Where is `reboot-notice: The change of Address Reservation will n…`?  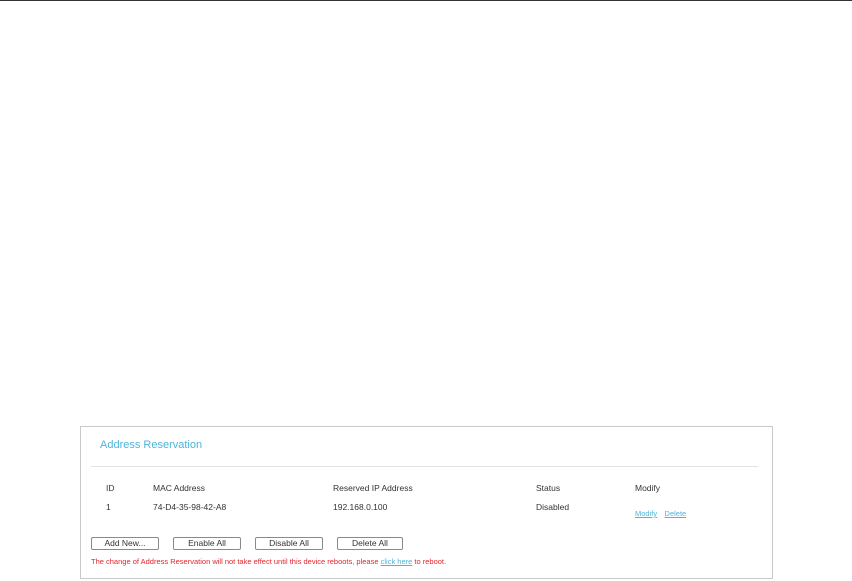 reboot-notice: The change of Address Reservation will n… is located at coordinates (268, 561).